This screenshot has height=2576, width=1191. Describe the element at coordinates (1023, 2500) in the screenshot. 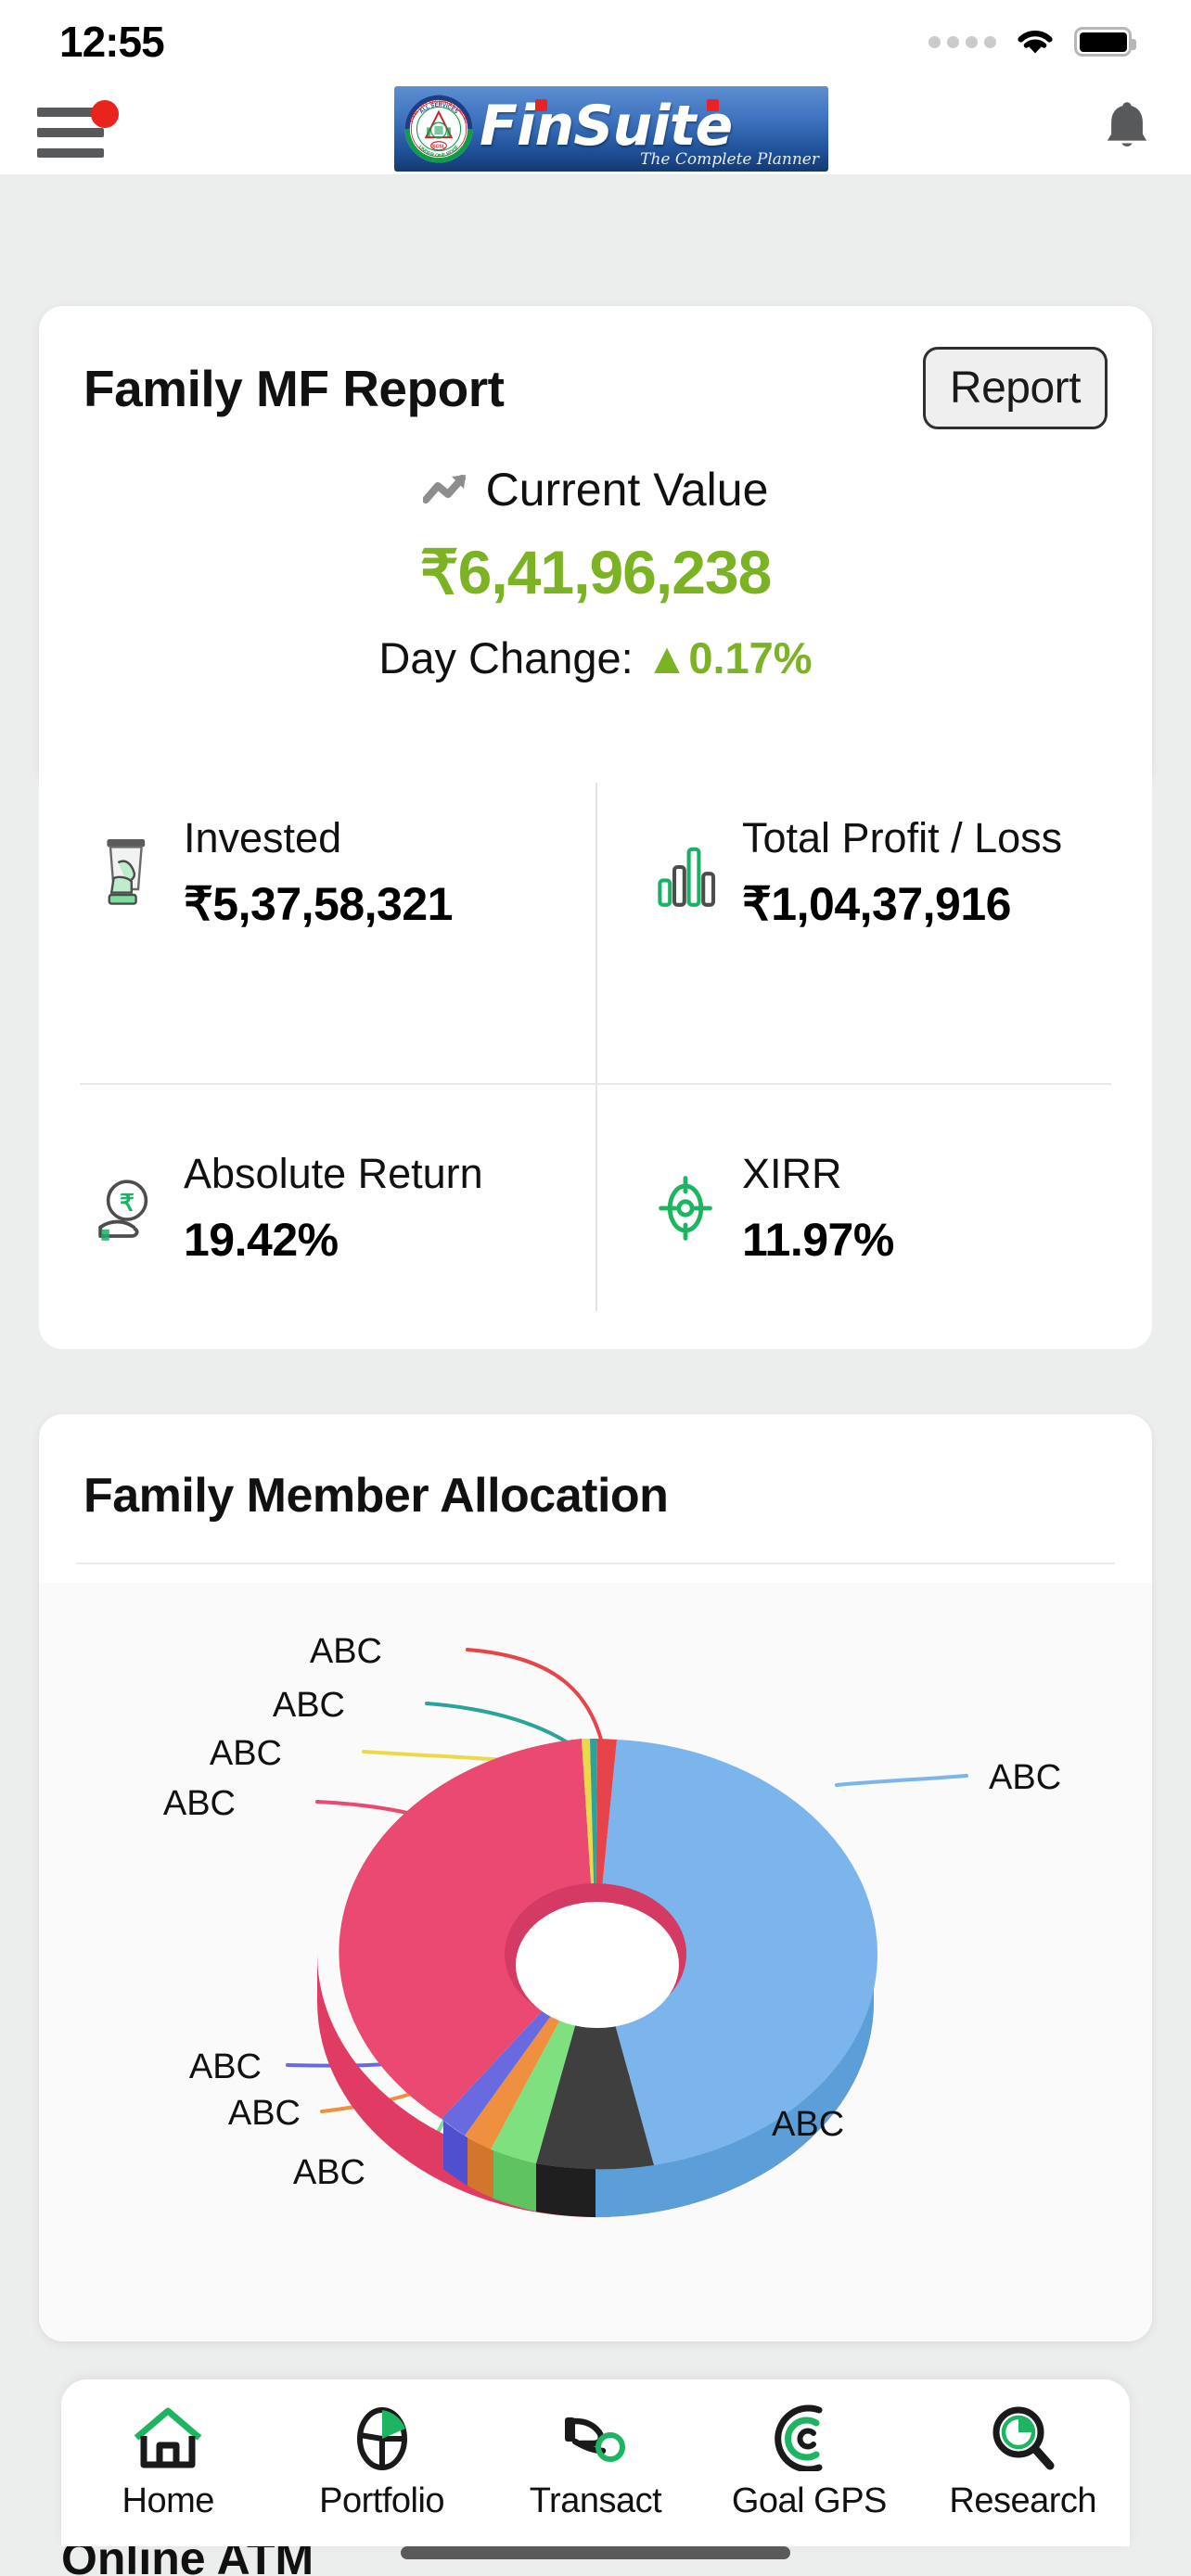

I see `nav-label: Research` at that location.